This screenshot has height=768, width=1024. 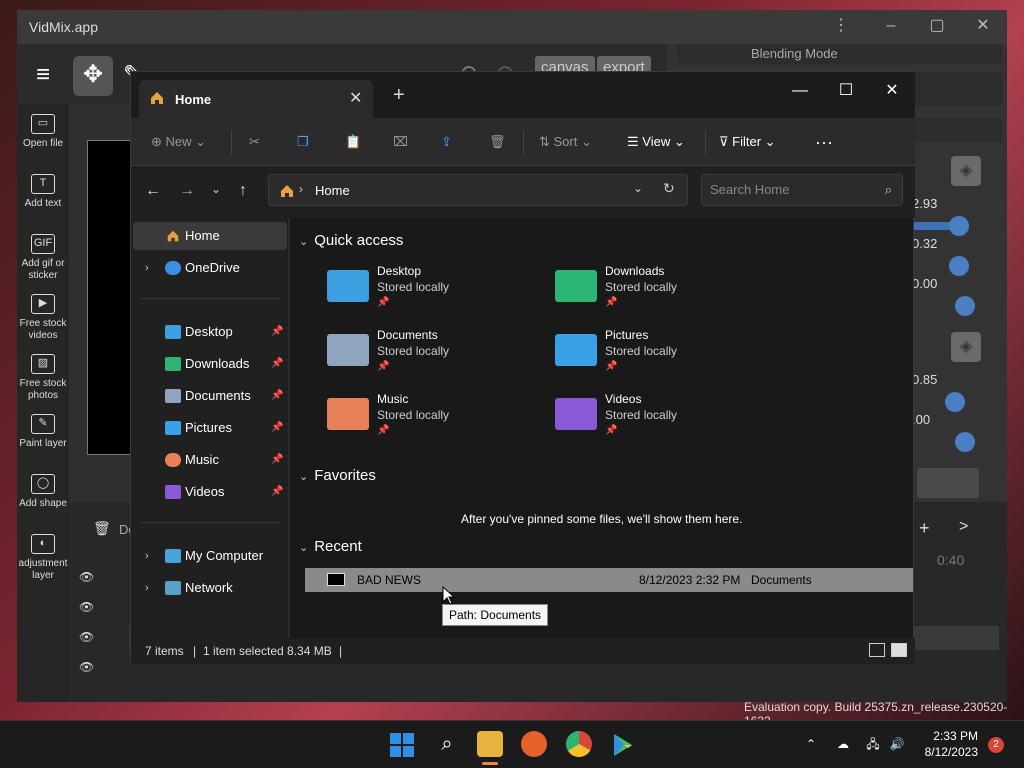 What do you see at coordinates (963, 527) in the screenshot?
I see `next-icon: >` at bounding box center [963, 527].